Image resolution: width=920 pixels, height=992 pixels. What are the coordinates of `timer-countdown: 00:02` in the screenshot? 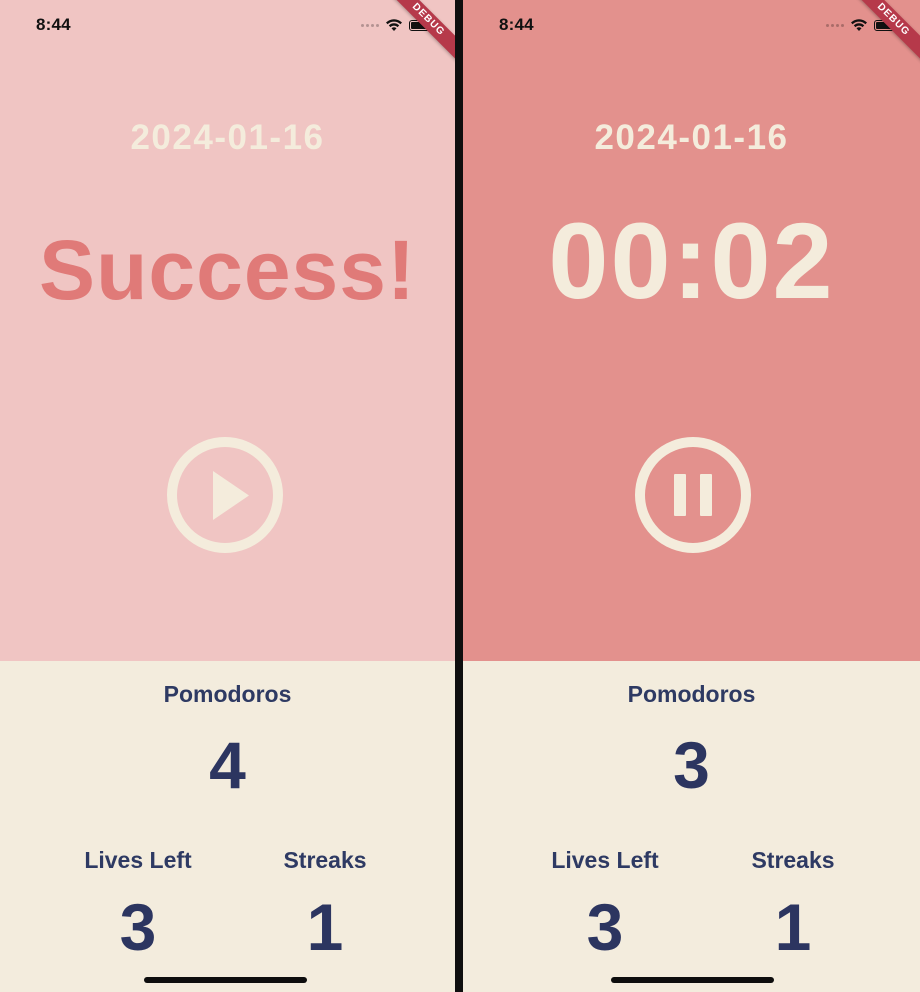 It's located at (691, 260).